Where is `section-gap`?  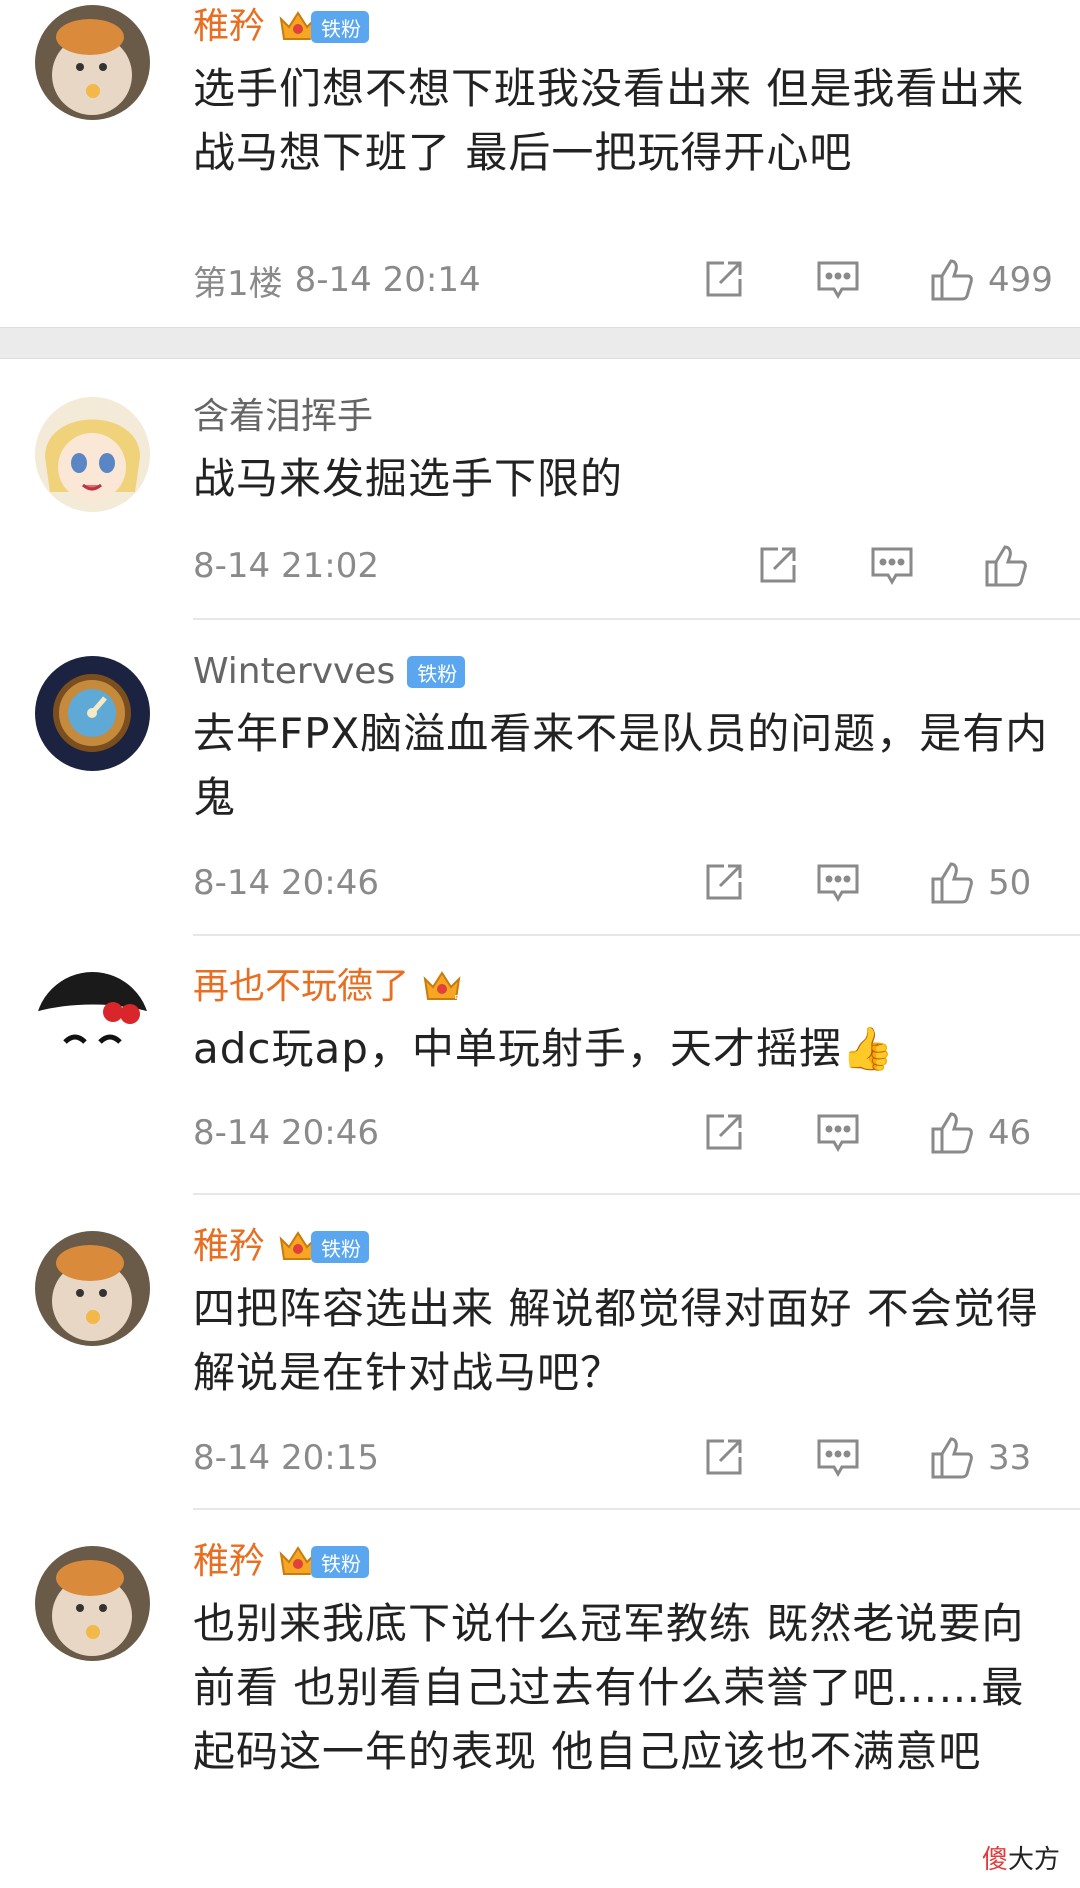 section-gap is located at coordinates (540, 343).